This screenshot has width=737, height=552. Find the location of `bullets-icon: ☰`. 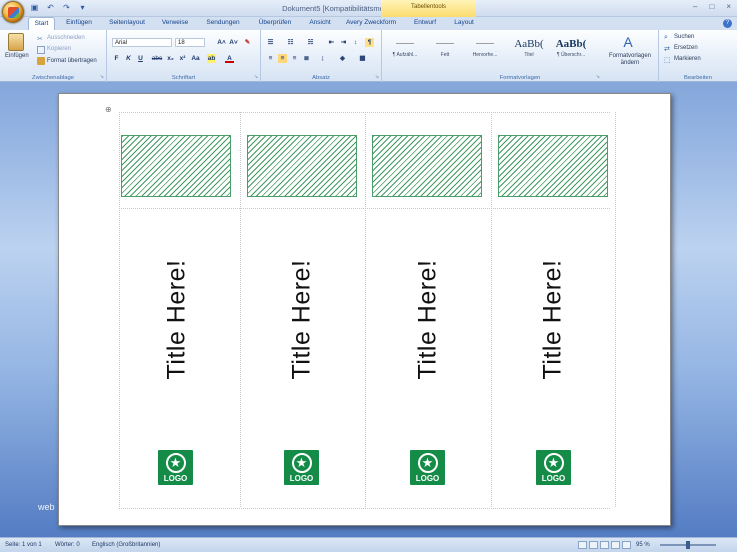

bullets-icon: ☰ is located at coordinates (270, 42).